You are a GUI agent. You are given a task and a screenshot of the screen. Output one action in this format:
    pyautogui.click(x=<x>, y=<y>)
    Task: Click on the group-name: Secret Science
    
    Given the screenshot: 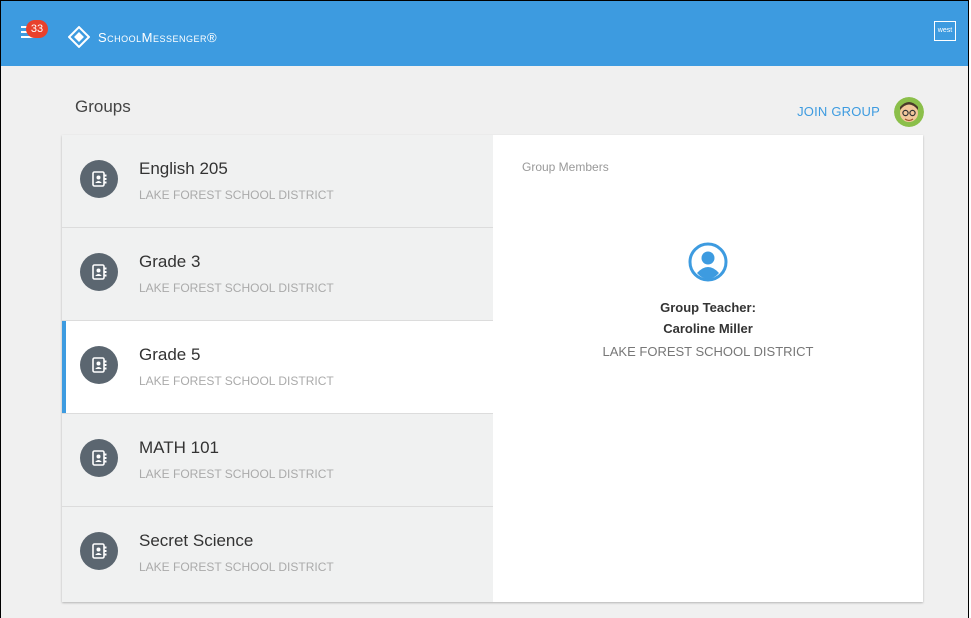 What is the action you would take?
    pyautogui.click(x=196, y=540)
    